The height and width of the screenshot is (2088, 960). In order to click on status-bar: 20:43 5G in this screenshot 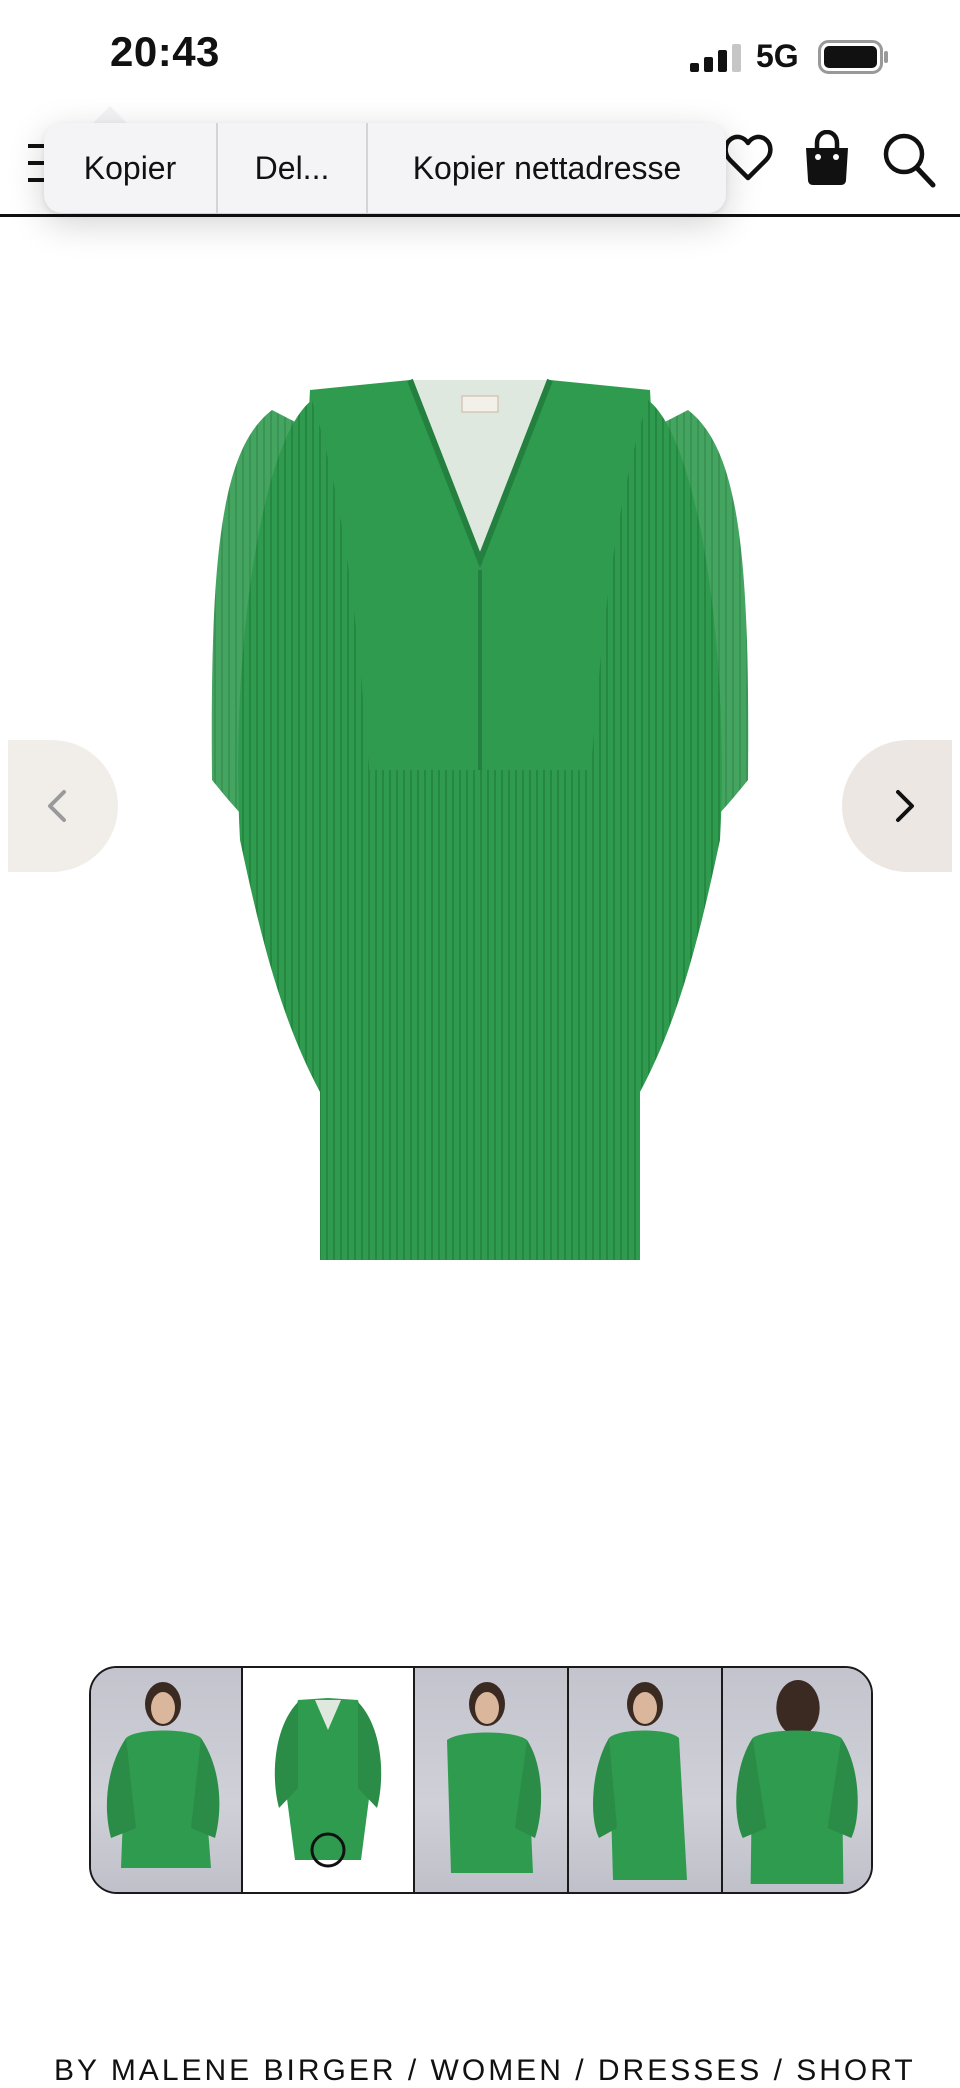, I will do `click(480, 55)`.